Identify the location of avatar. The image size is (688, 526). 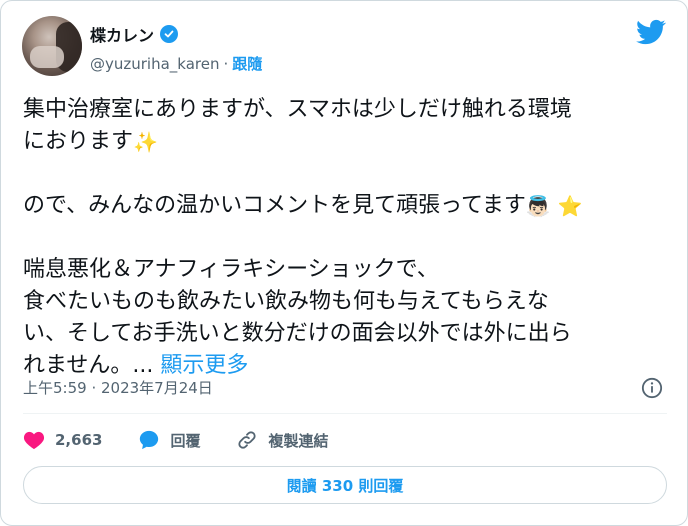
(52, 46).